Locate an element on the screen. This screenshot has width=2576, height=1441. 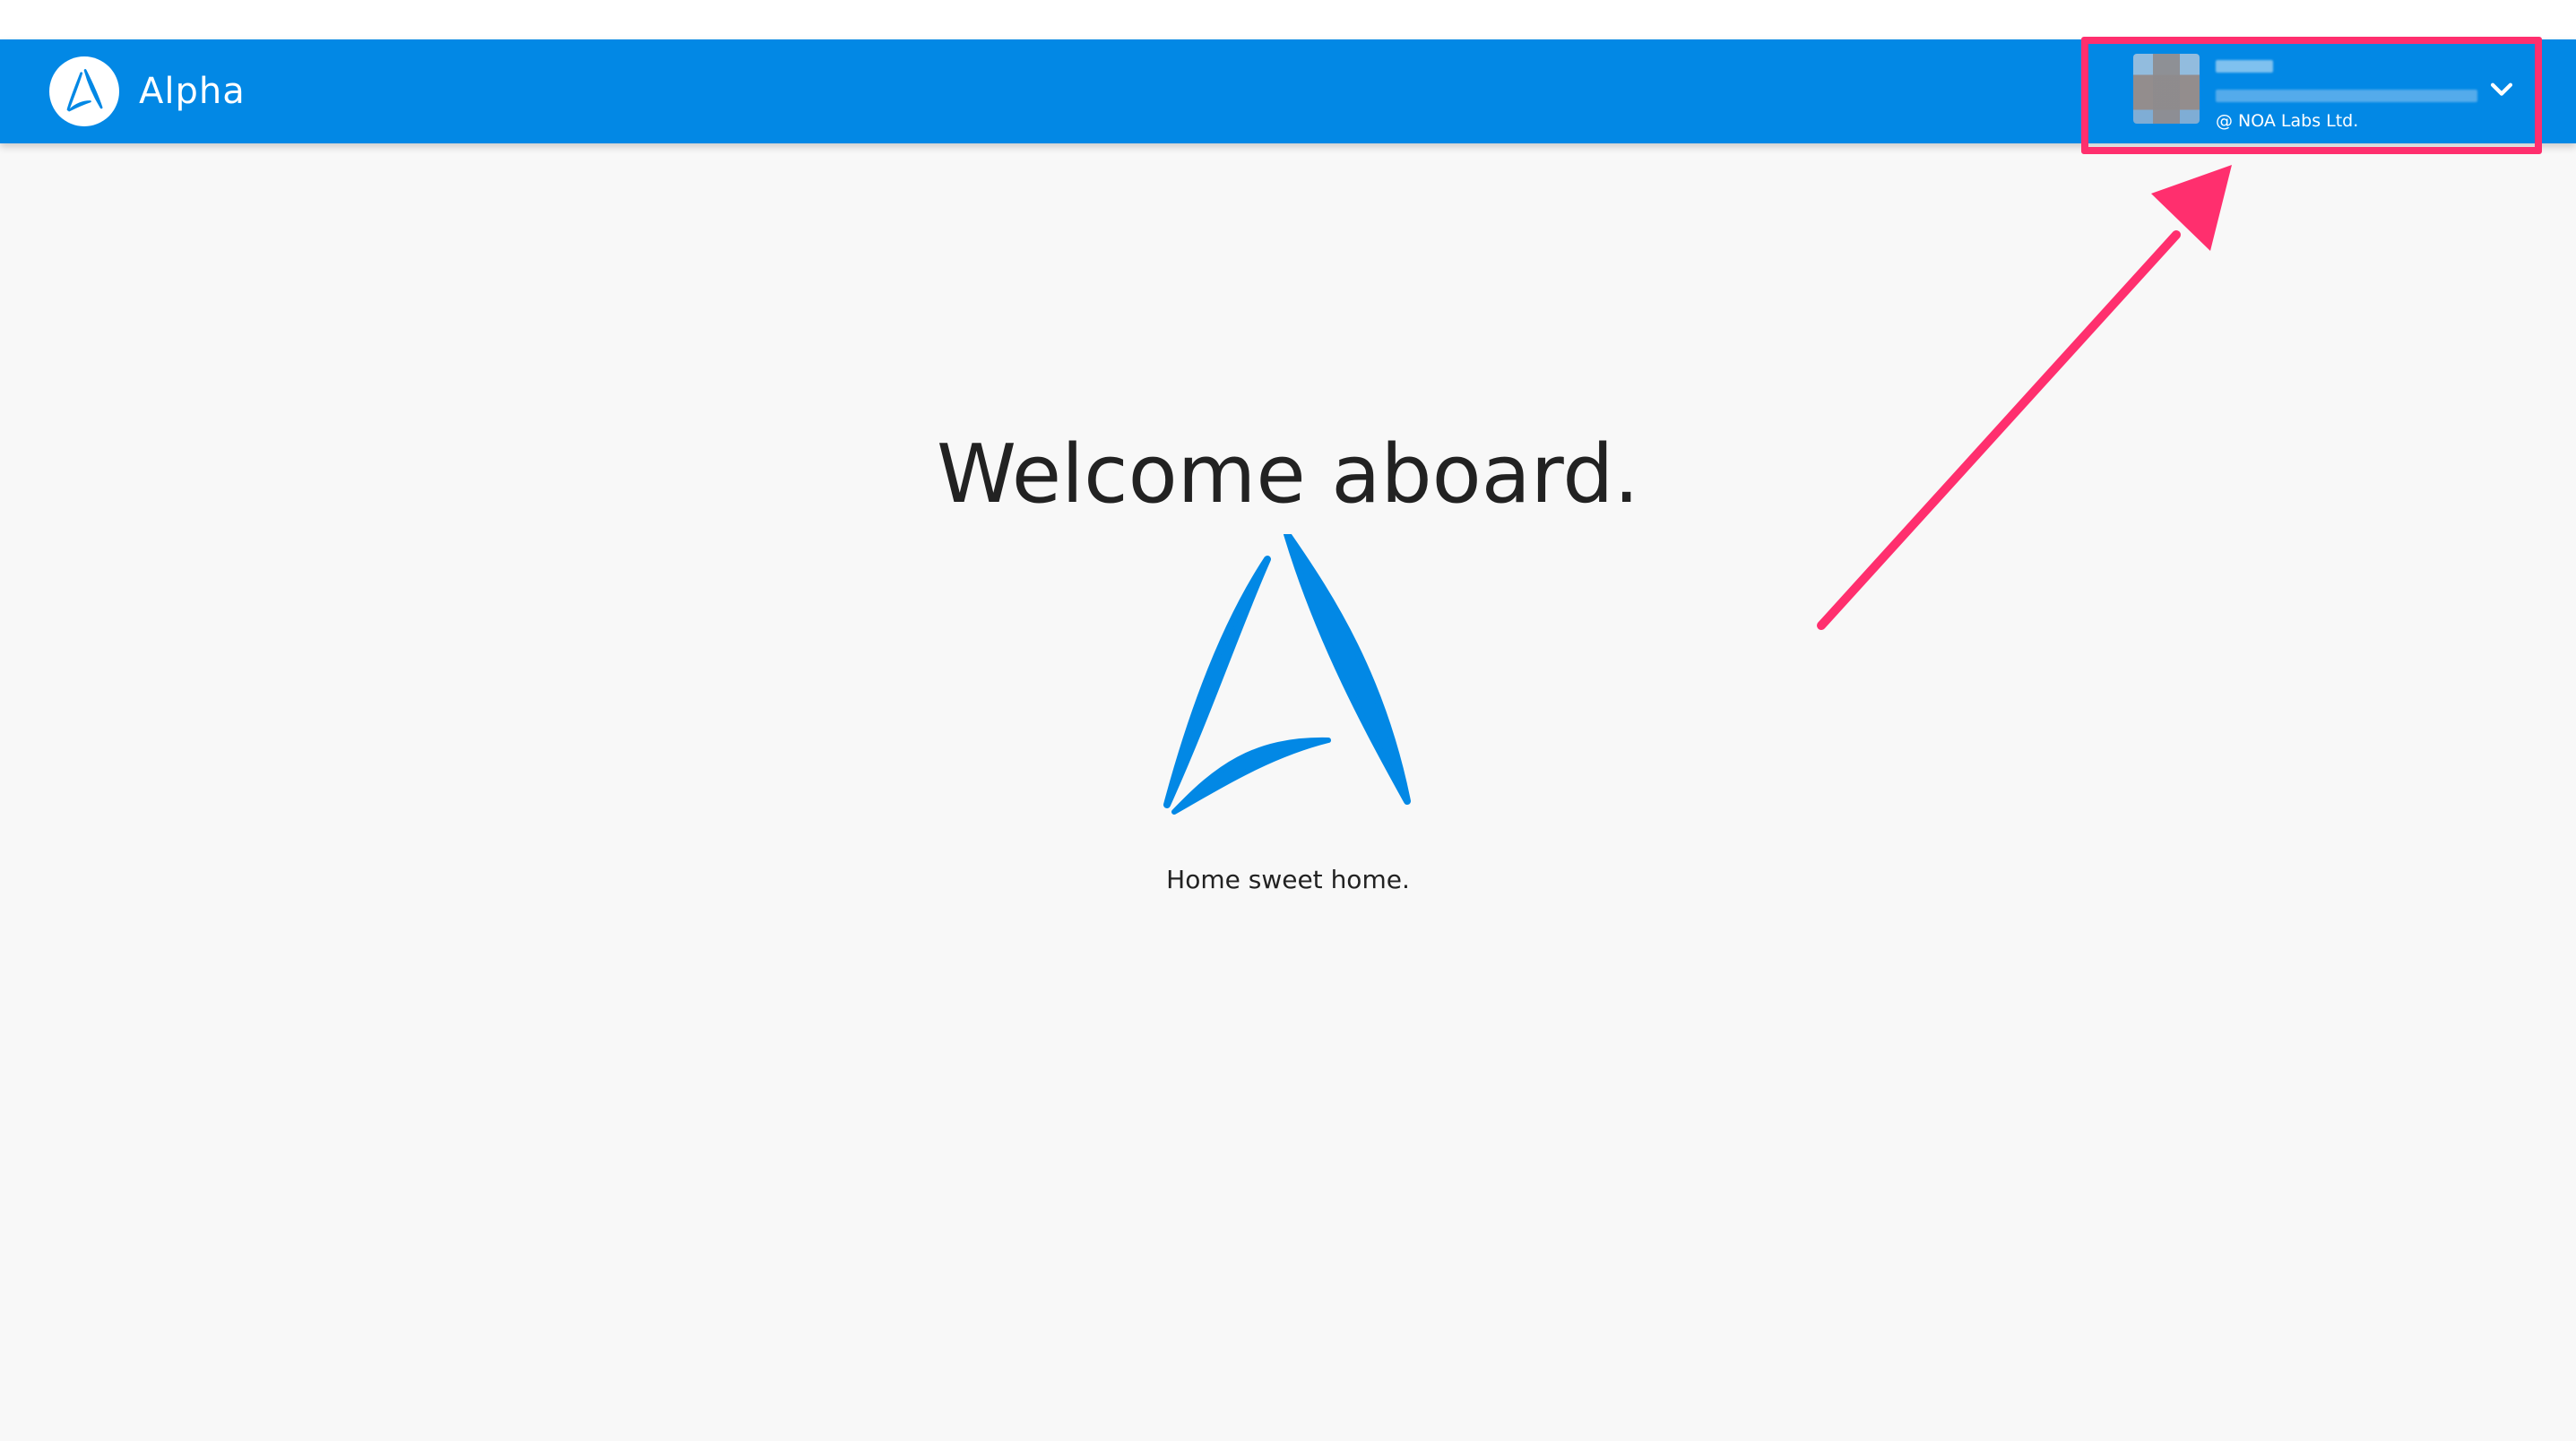
alpha-logo-icon is located at coordinates (84, 91).